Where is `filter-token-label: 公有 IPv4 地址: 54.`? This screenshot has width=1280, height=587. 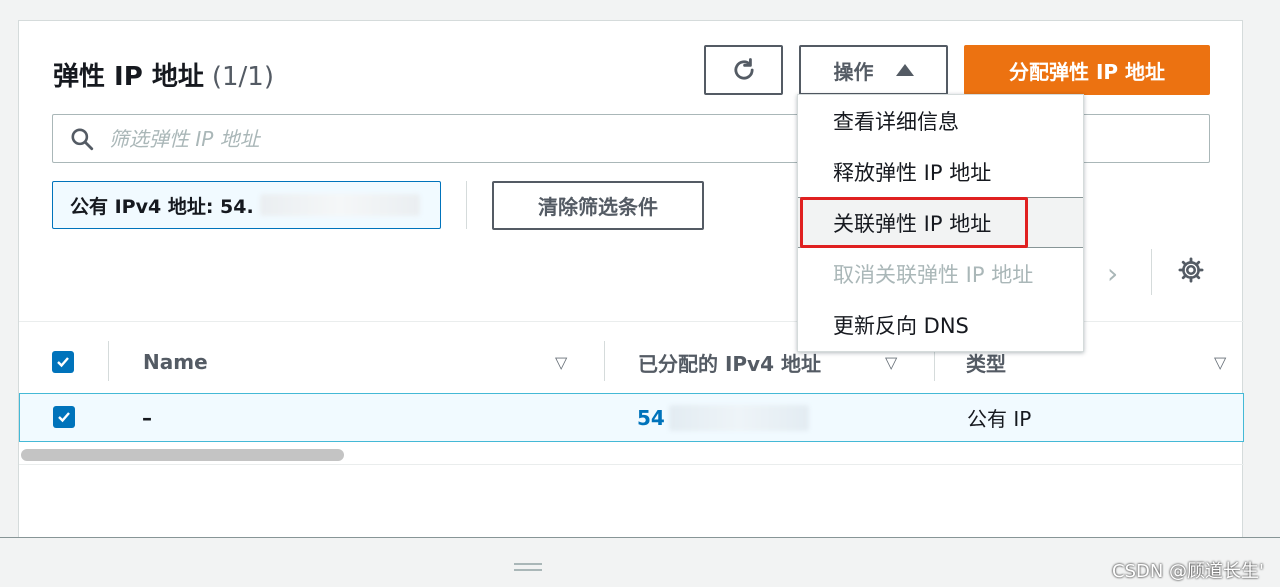
filter-token-label: 公有 IPv4 地址: 54. is located at coordinates (162, 206).